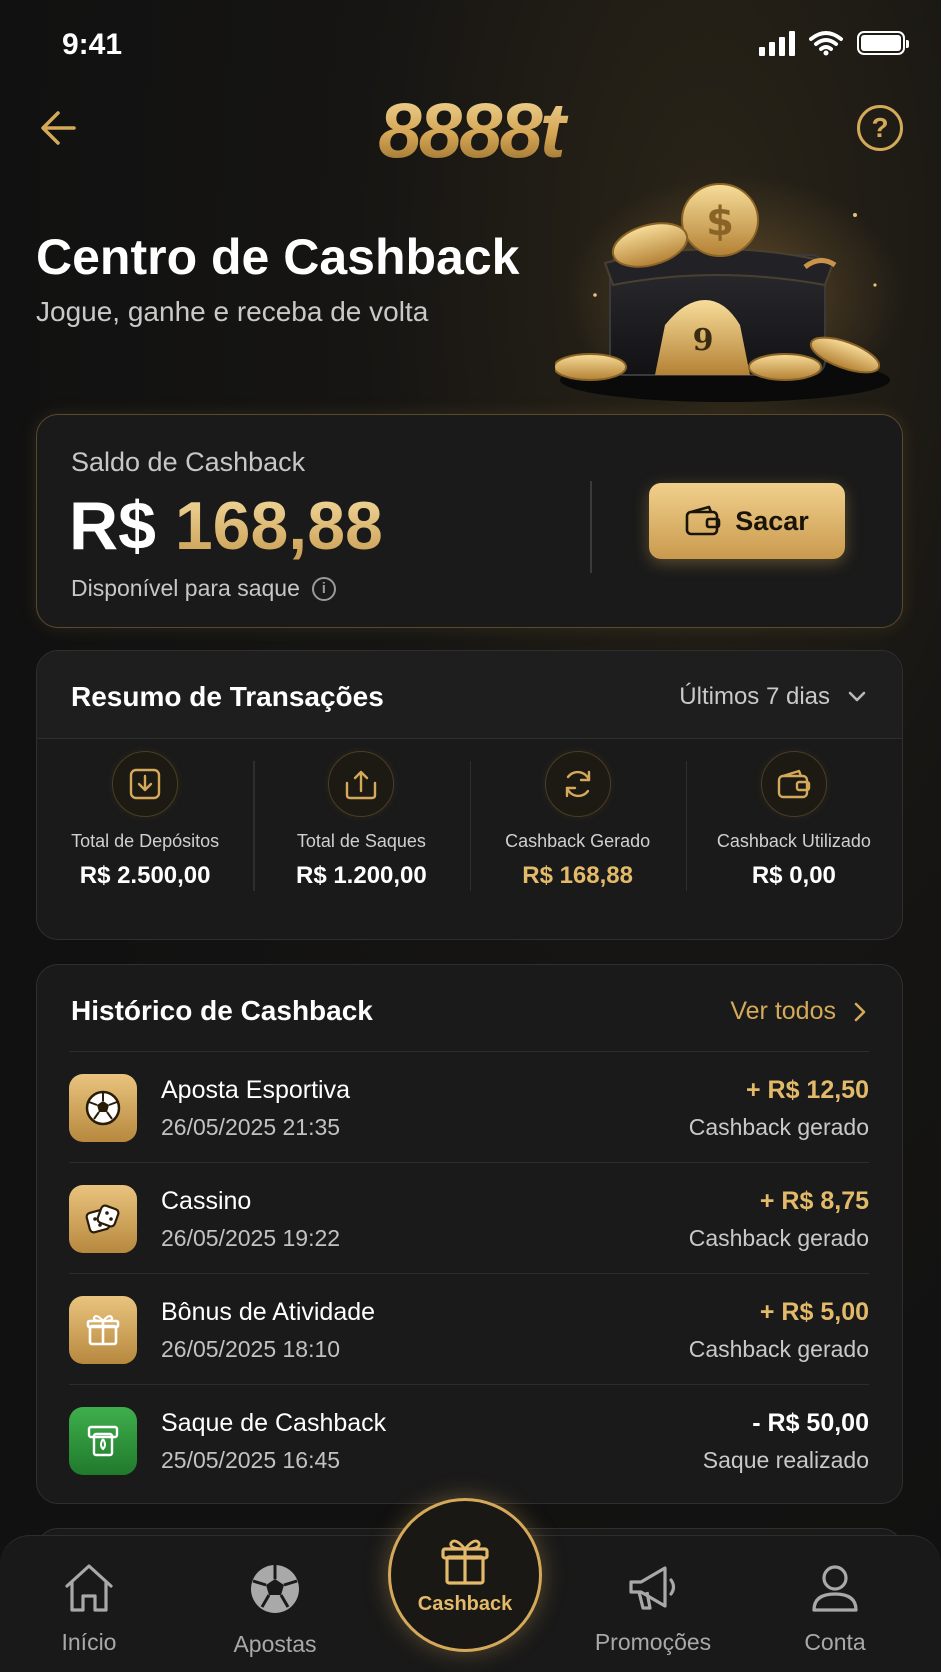 This screenshot has height=1672, width=941. Describe the element at coordinates (785, 1460) in the screenshot. I see `history-item-status: Saque realizado` at that location.